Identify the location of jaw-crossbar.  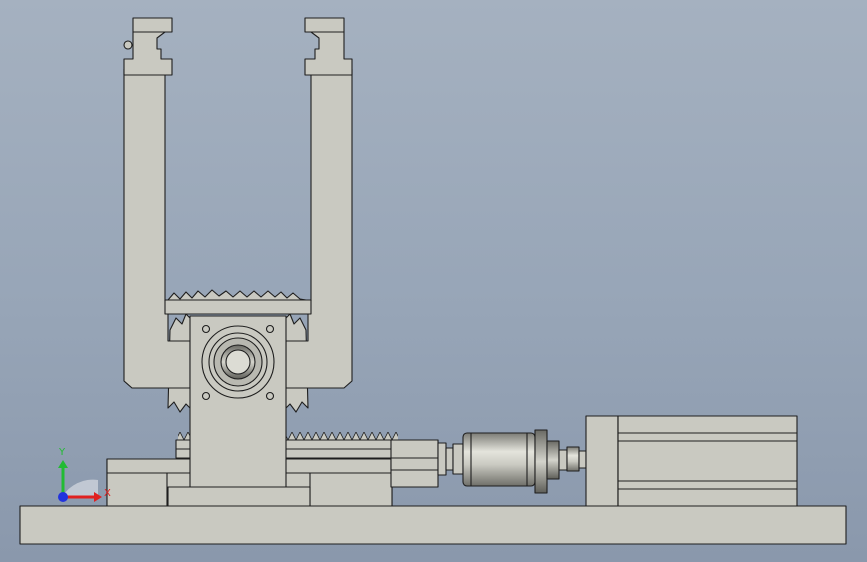
(238, 307).